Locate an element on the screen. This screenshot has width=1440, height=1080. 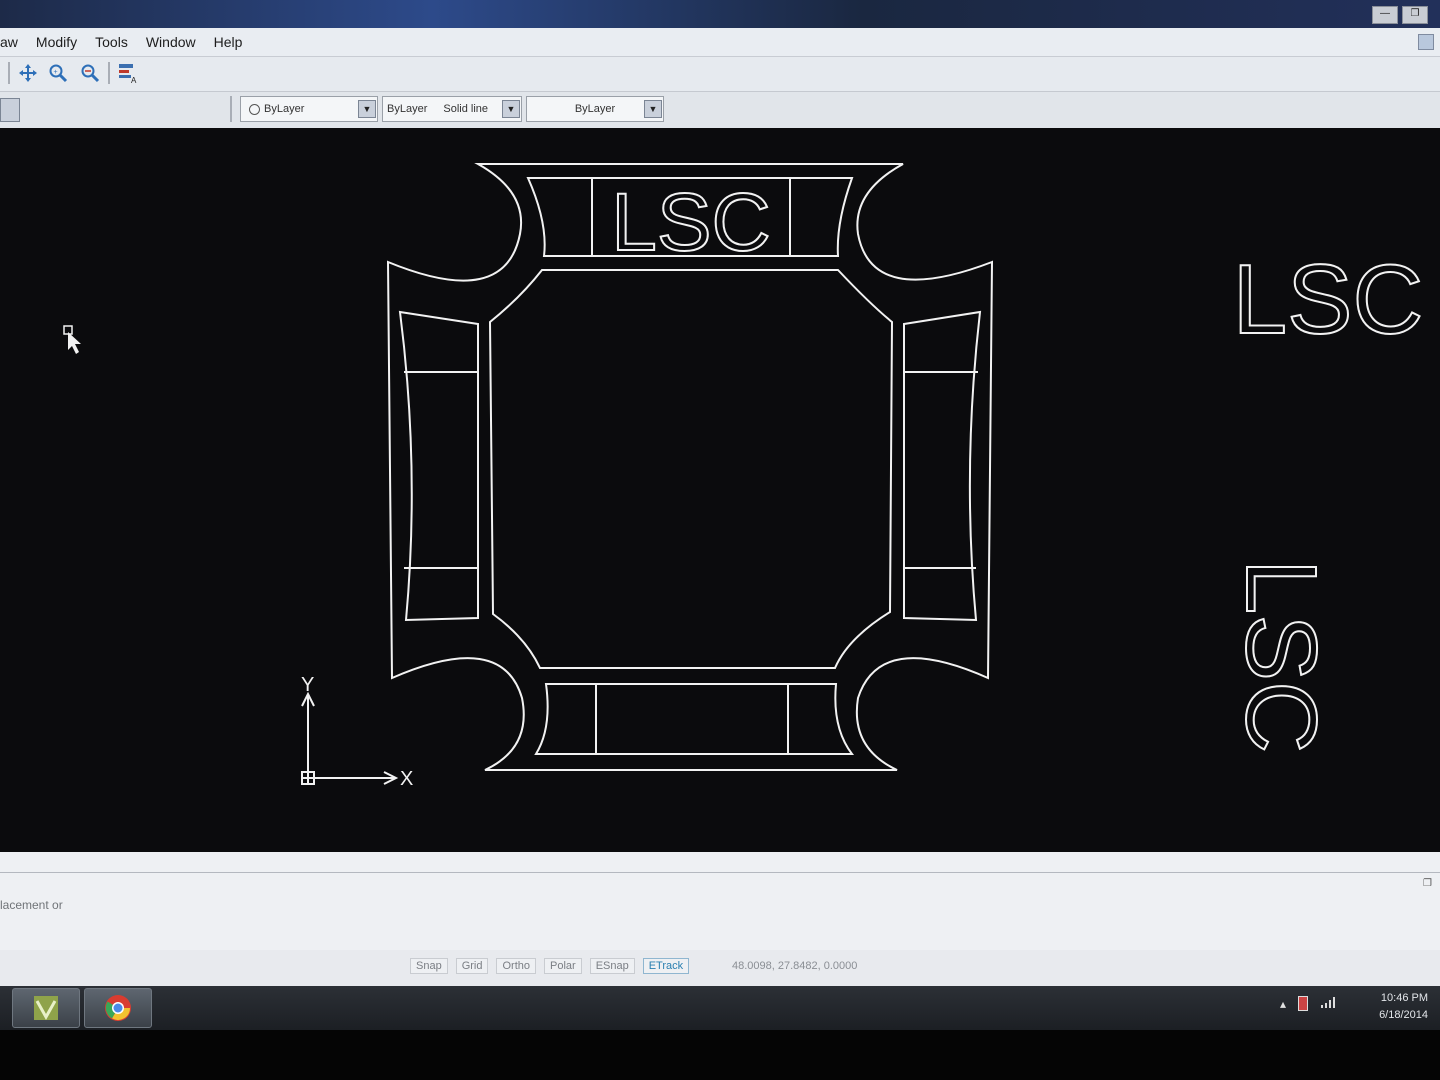
color-combo-value: ByLayer is located at coordinates (284, 109).